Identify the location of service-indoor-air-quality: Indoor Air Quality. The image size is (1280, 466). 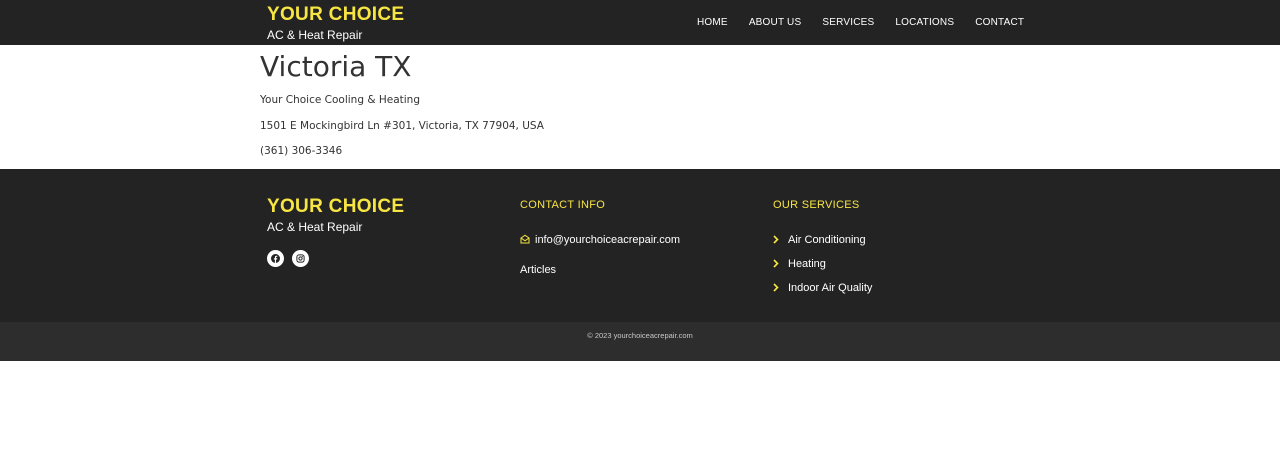
(822, 288).